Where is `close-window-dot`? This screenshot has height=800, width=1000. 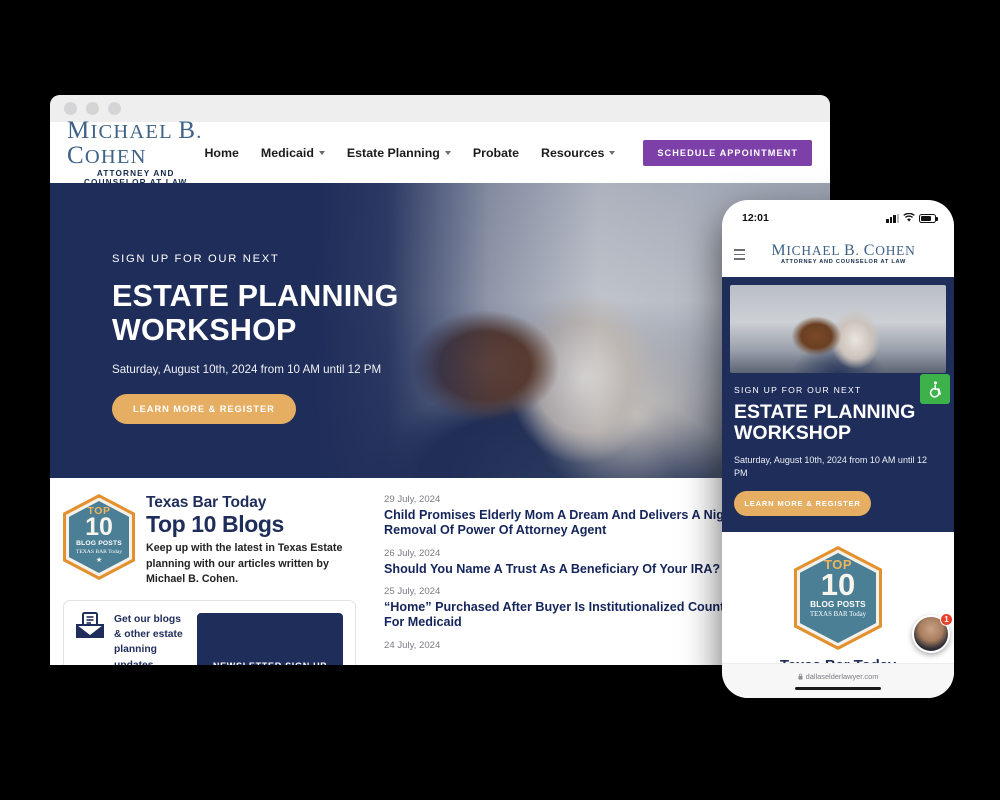 close-window-dot is located at coordinates (70, 108).